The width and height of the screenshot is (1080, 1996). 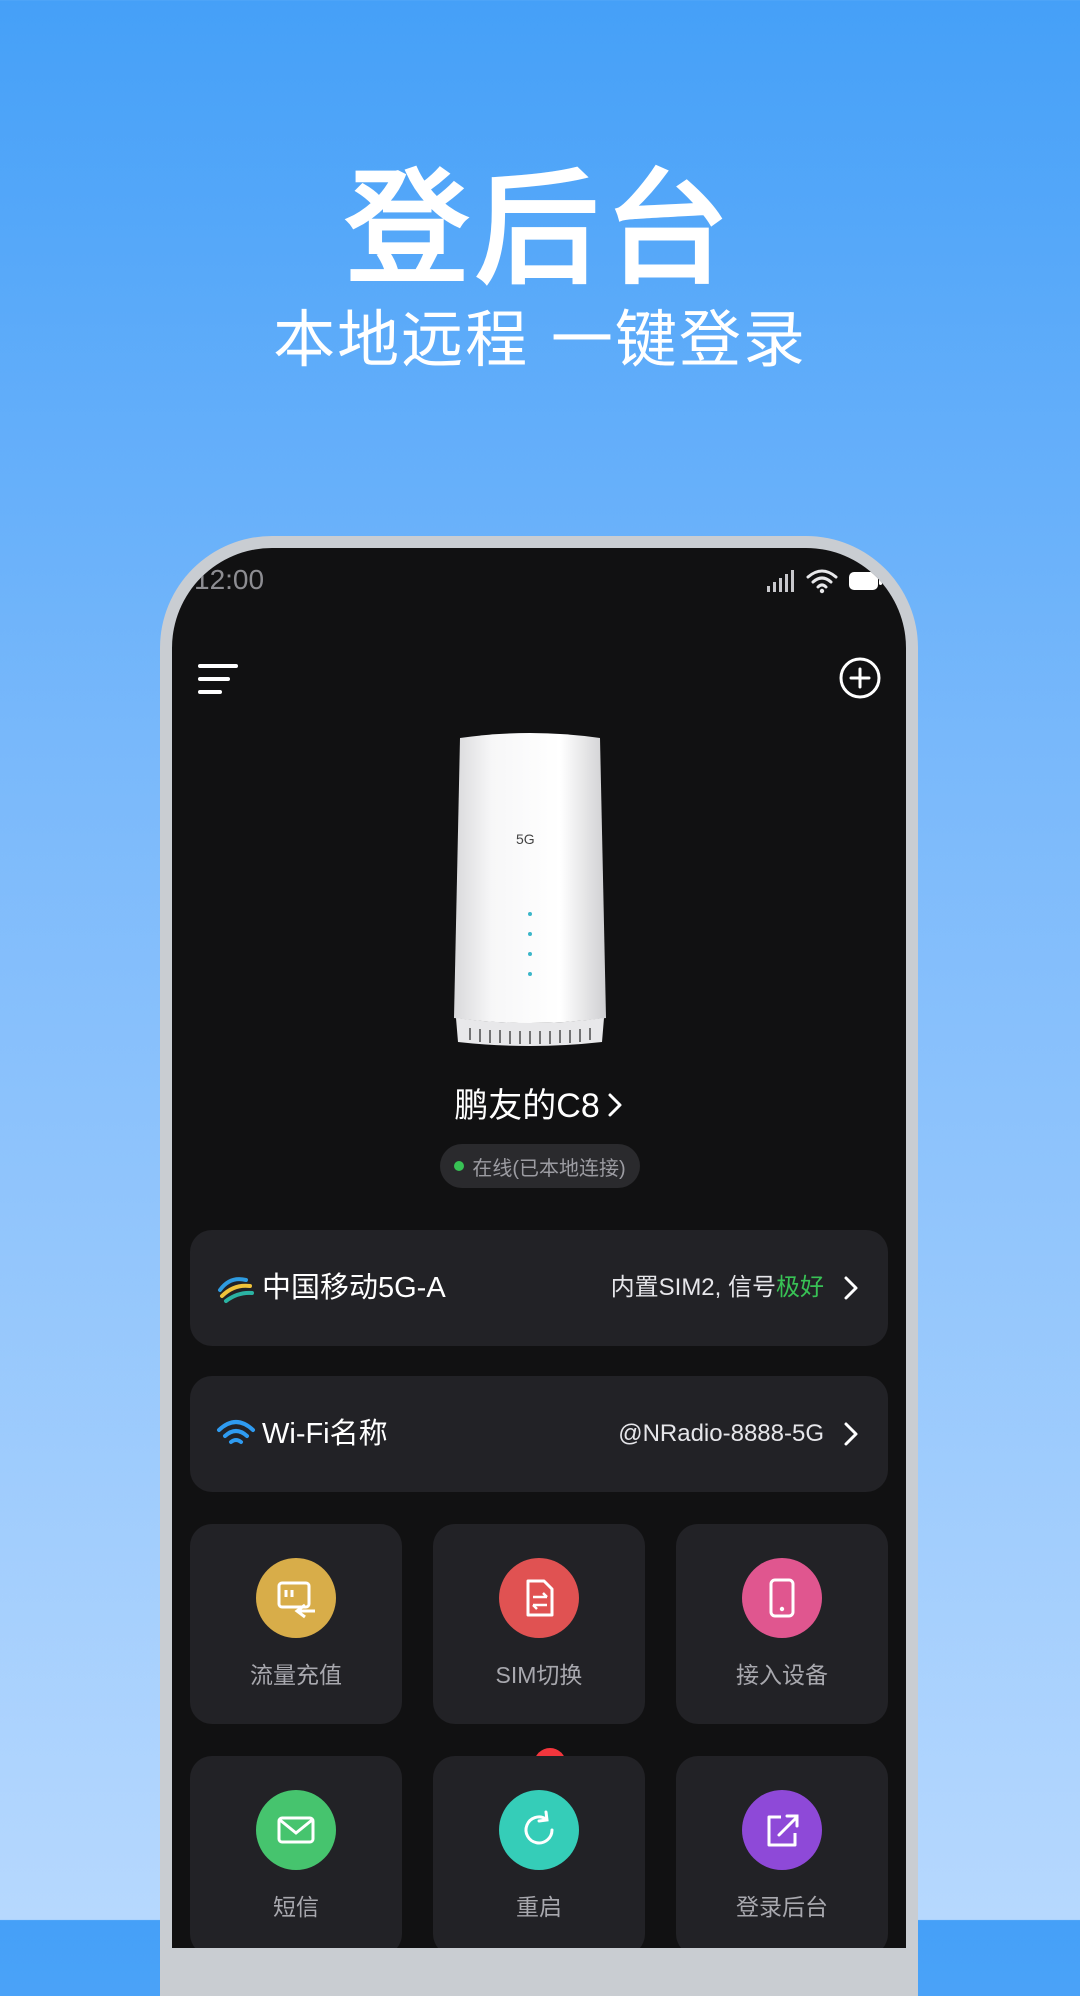 I want to click on battery-icon, so click(x=865, y=581).